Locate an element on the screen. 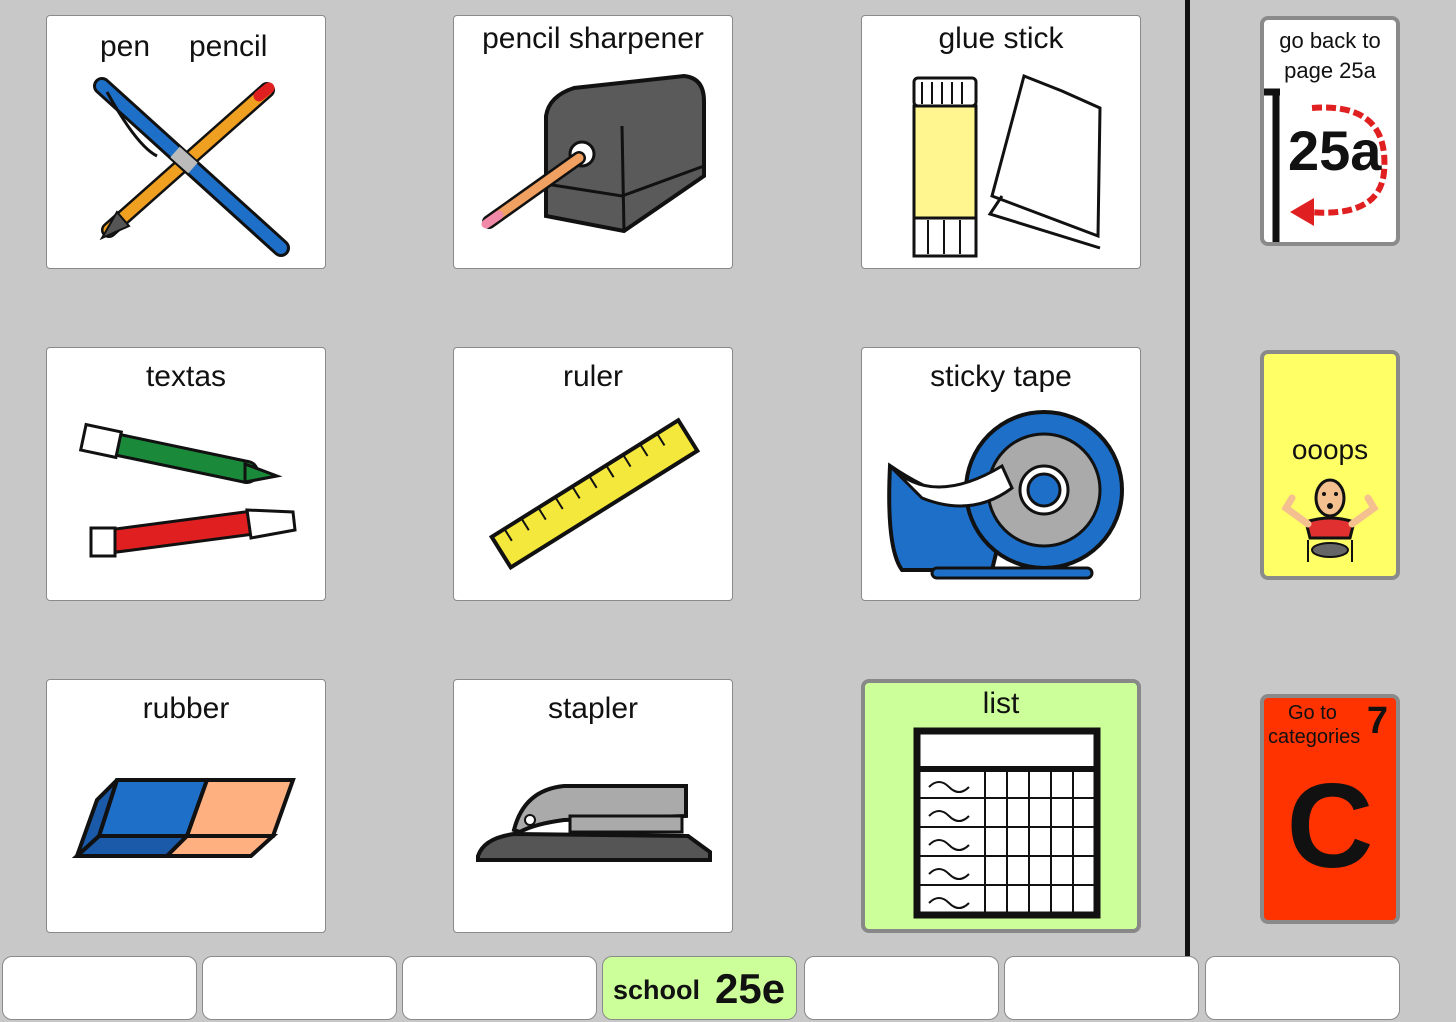  pencil-sharpener-cell: pencil sharpener is located at coordinates (593, 142).